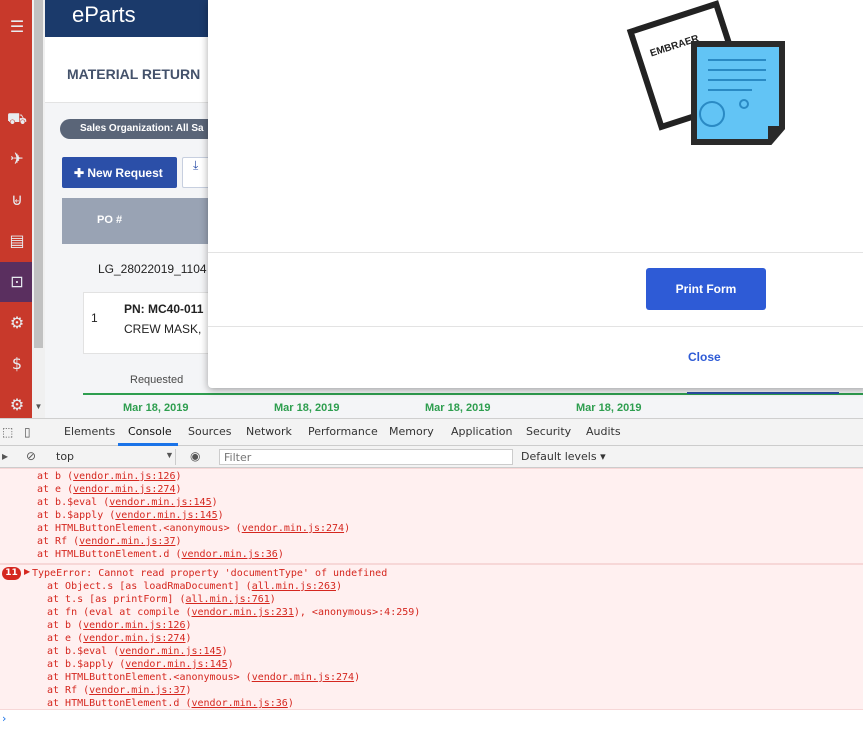  What do you see at coordinates (17, 27) in the screenshot?
I see `menu-icon: ☰` at bounding box center [17, 27].